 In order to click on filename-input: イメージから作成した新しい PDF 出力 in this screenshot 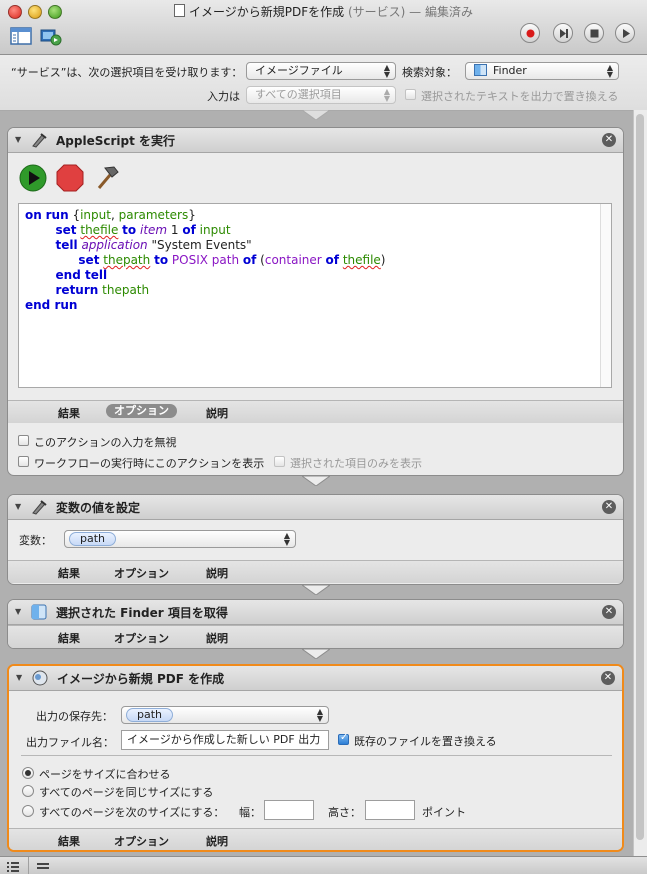, I will do `click(225, 740)`.